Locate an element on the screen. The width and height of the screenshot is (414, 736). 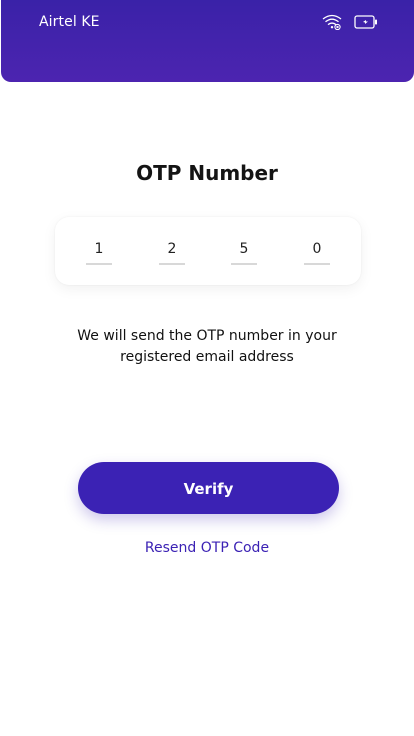
otp-input-3: 5 is located at coordinates (244, 252).